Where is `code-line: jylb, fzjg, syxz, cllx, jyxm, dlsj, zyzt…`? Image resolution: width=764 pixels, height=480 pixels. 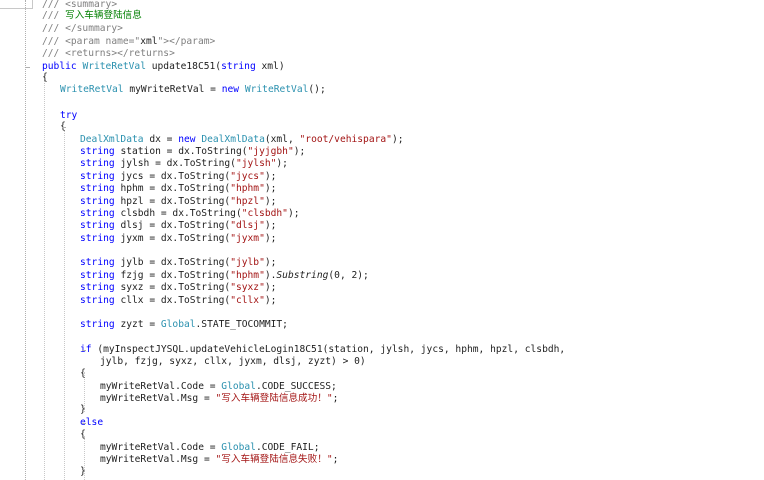 code-line: jylb, fzjg, syxz, cllx, jyxm, dlsj, zyzt… is located at coordinates (233, 362).